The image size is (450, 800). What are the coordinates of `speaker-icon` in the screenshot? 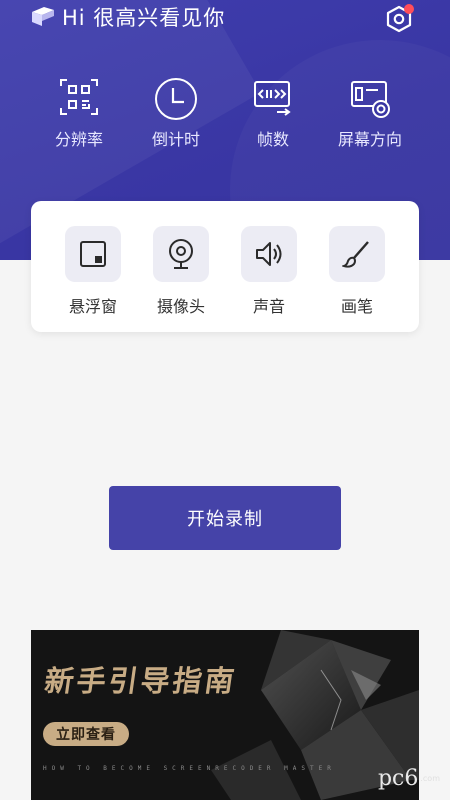 It's located at (269, 254).